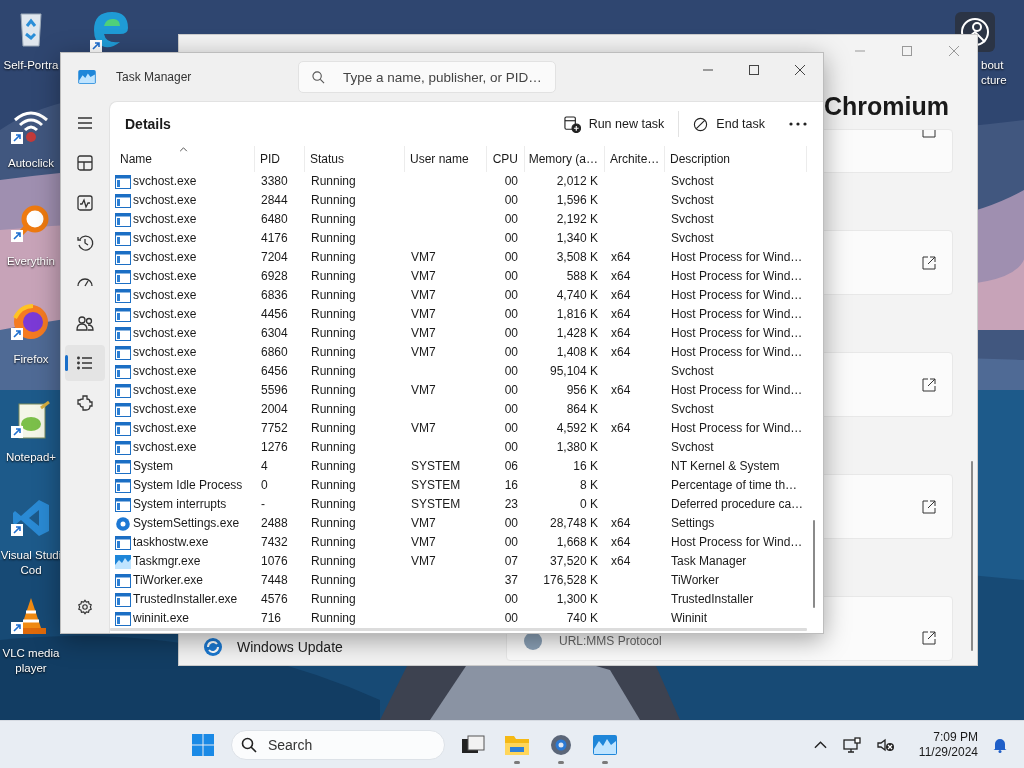  Describe the element at coordinates (31, 163) in the screenshot. I see `icon-label: Autoclick` at that location.